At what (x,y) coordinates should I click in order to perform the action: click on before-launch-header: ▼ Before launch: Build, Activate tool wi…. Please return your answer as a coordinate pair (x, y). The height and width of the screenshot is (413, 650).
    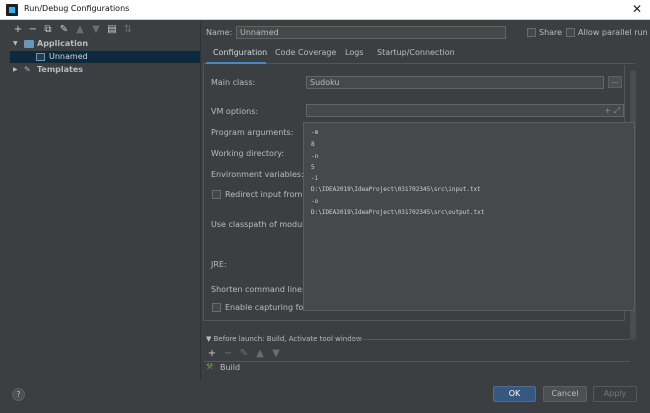
    Looking at the image, I should click on (284, 339).